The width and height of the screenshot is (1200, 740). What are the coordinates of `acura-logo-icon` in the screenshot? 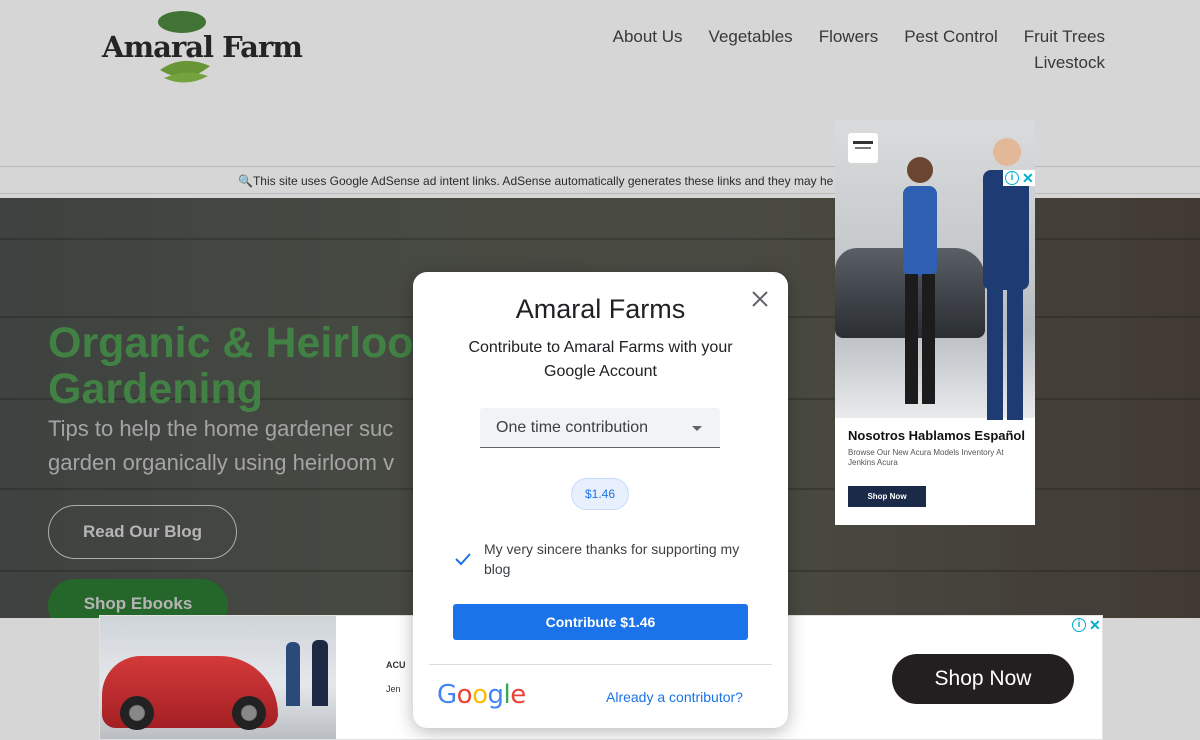 It's located at (863, 148).